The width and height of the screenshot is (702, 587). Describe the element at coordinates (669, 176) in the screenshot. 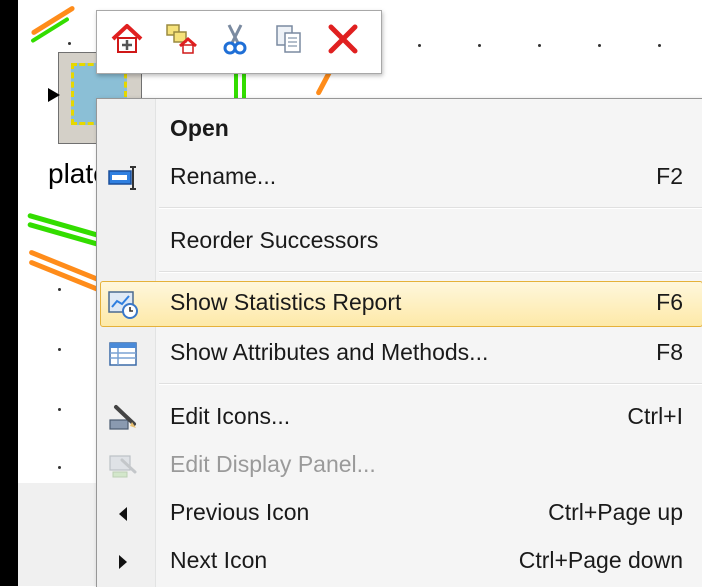

I see `menu-item-shortcut: F2` at that location.